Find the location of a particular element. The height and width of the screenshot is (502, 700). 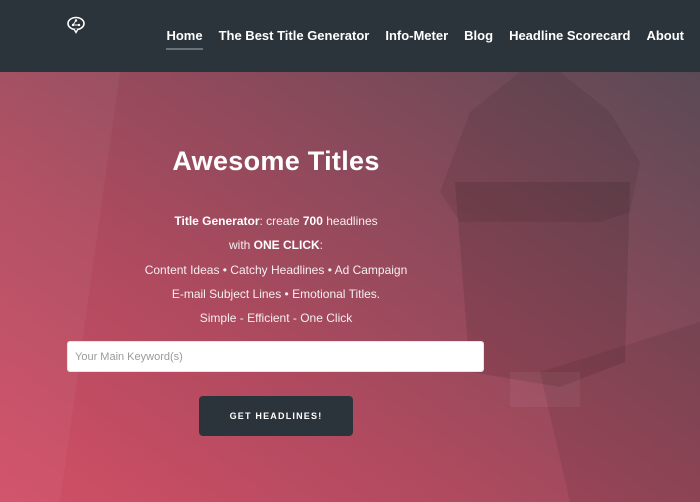

hero-title: Awesome Titles is located at coordinates (276, 161).